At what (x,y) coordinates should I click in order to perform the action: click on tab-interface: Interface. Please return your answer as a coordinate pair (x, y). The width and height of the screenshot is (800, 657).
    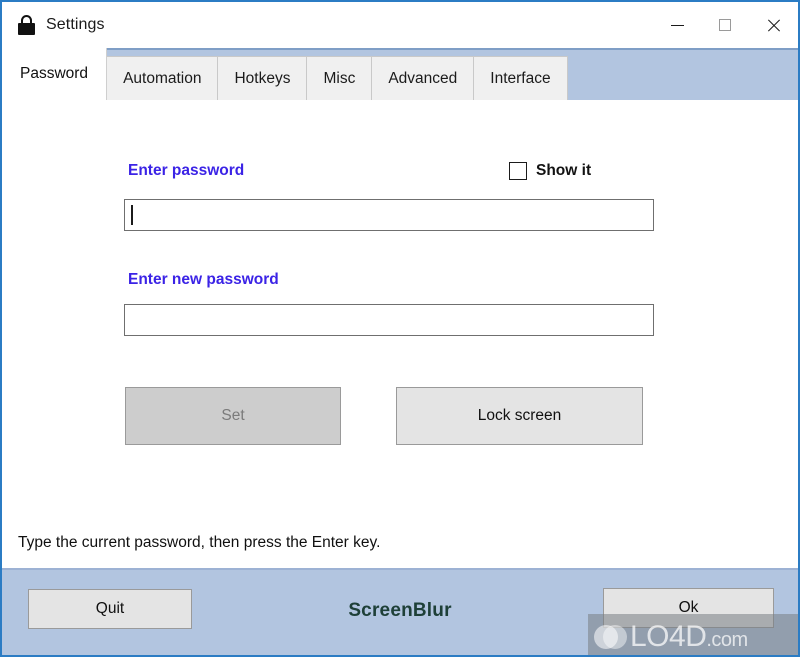
    Looking at the image, I should click on (520, 78).